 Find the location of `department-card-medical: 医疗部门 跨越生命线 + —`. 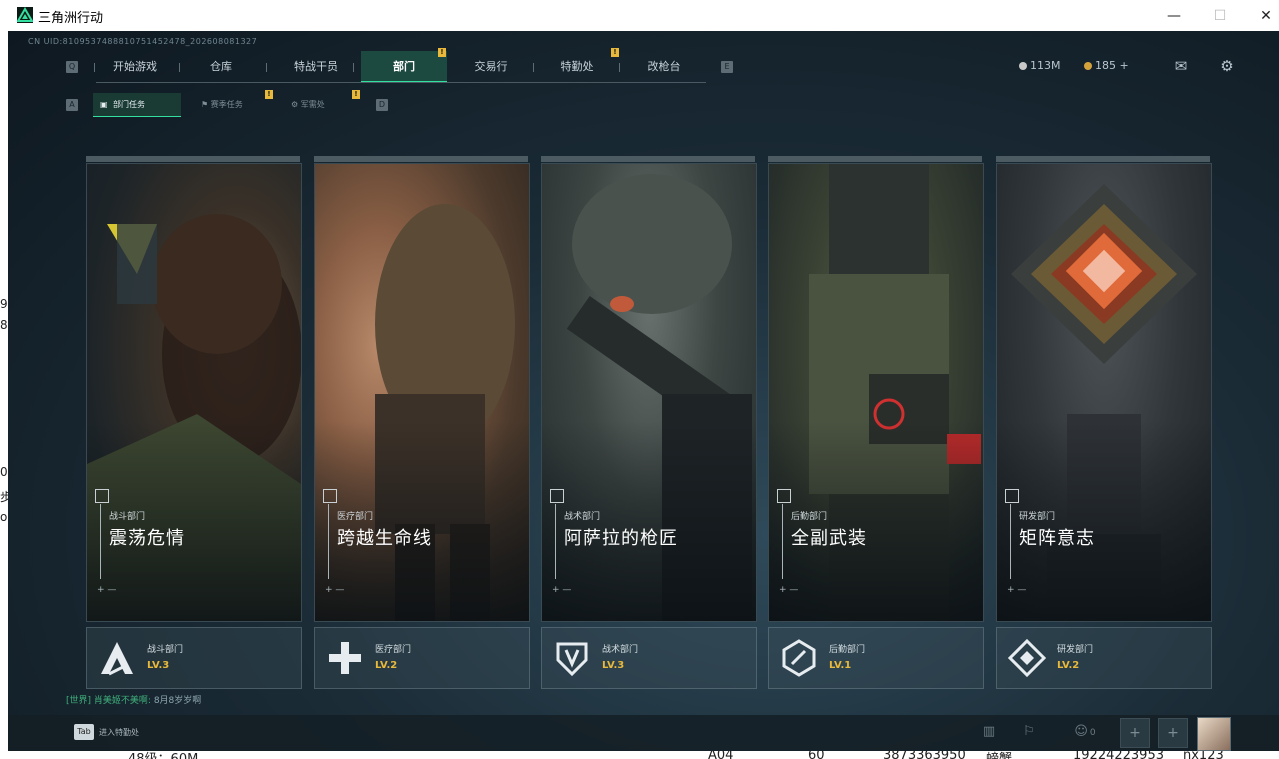

department-card-medical: 医疗部门 跨越生命线 + — is located at coordinates (422, 392).